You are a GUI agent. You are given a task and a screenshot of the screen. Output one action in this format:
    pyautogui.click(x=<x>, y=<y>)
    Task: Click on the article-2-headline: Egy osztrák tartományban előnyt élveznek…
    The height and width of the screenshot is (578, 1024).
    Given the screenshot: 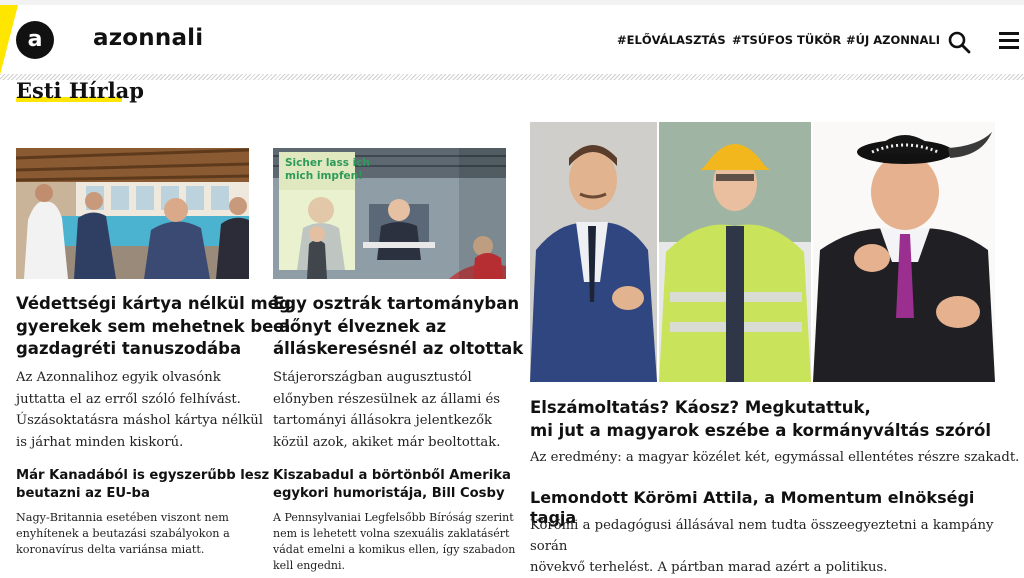 What is the action you would take?
    pyautogui.click(x=398, y=327)
    